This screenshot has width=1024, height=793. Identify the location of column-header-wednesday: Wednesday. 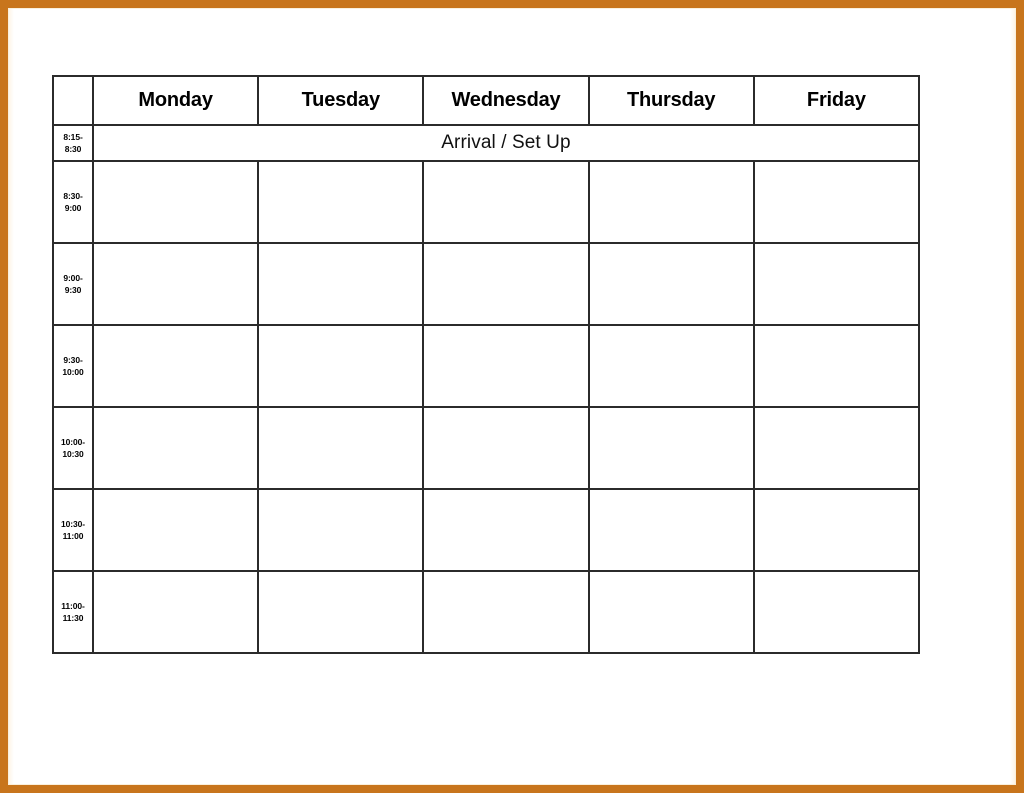
(506, 100).